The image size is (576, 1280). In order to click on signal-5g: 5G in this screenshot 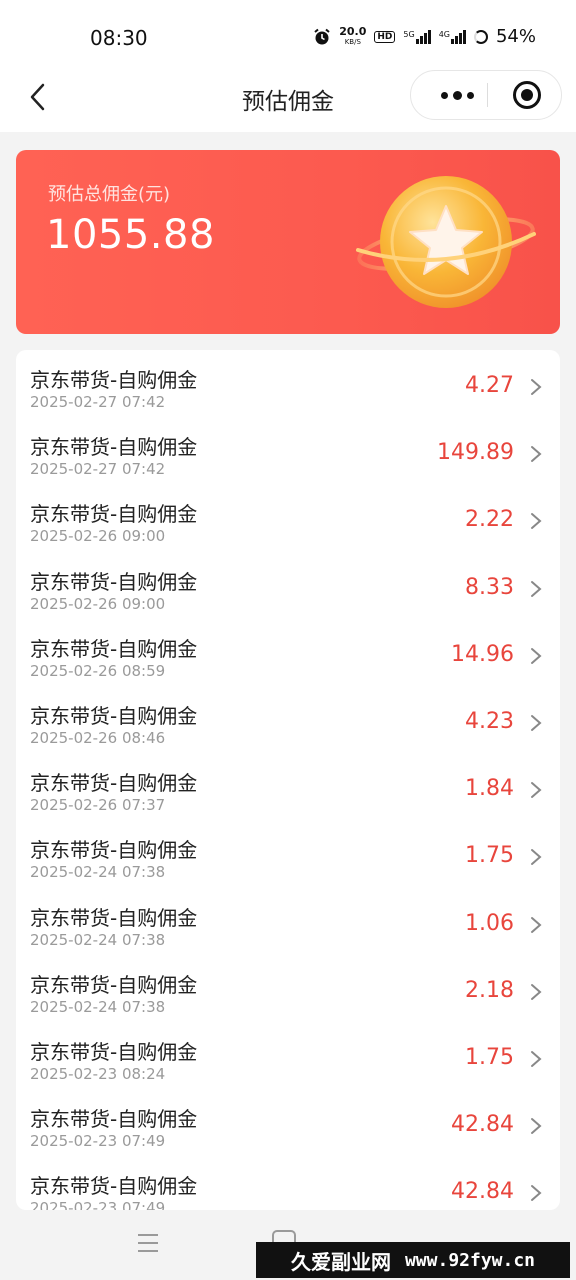, I will do `click(417, 36)`.